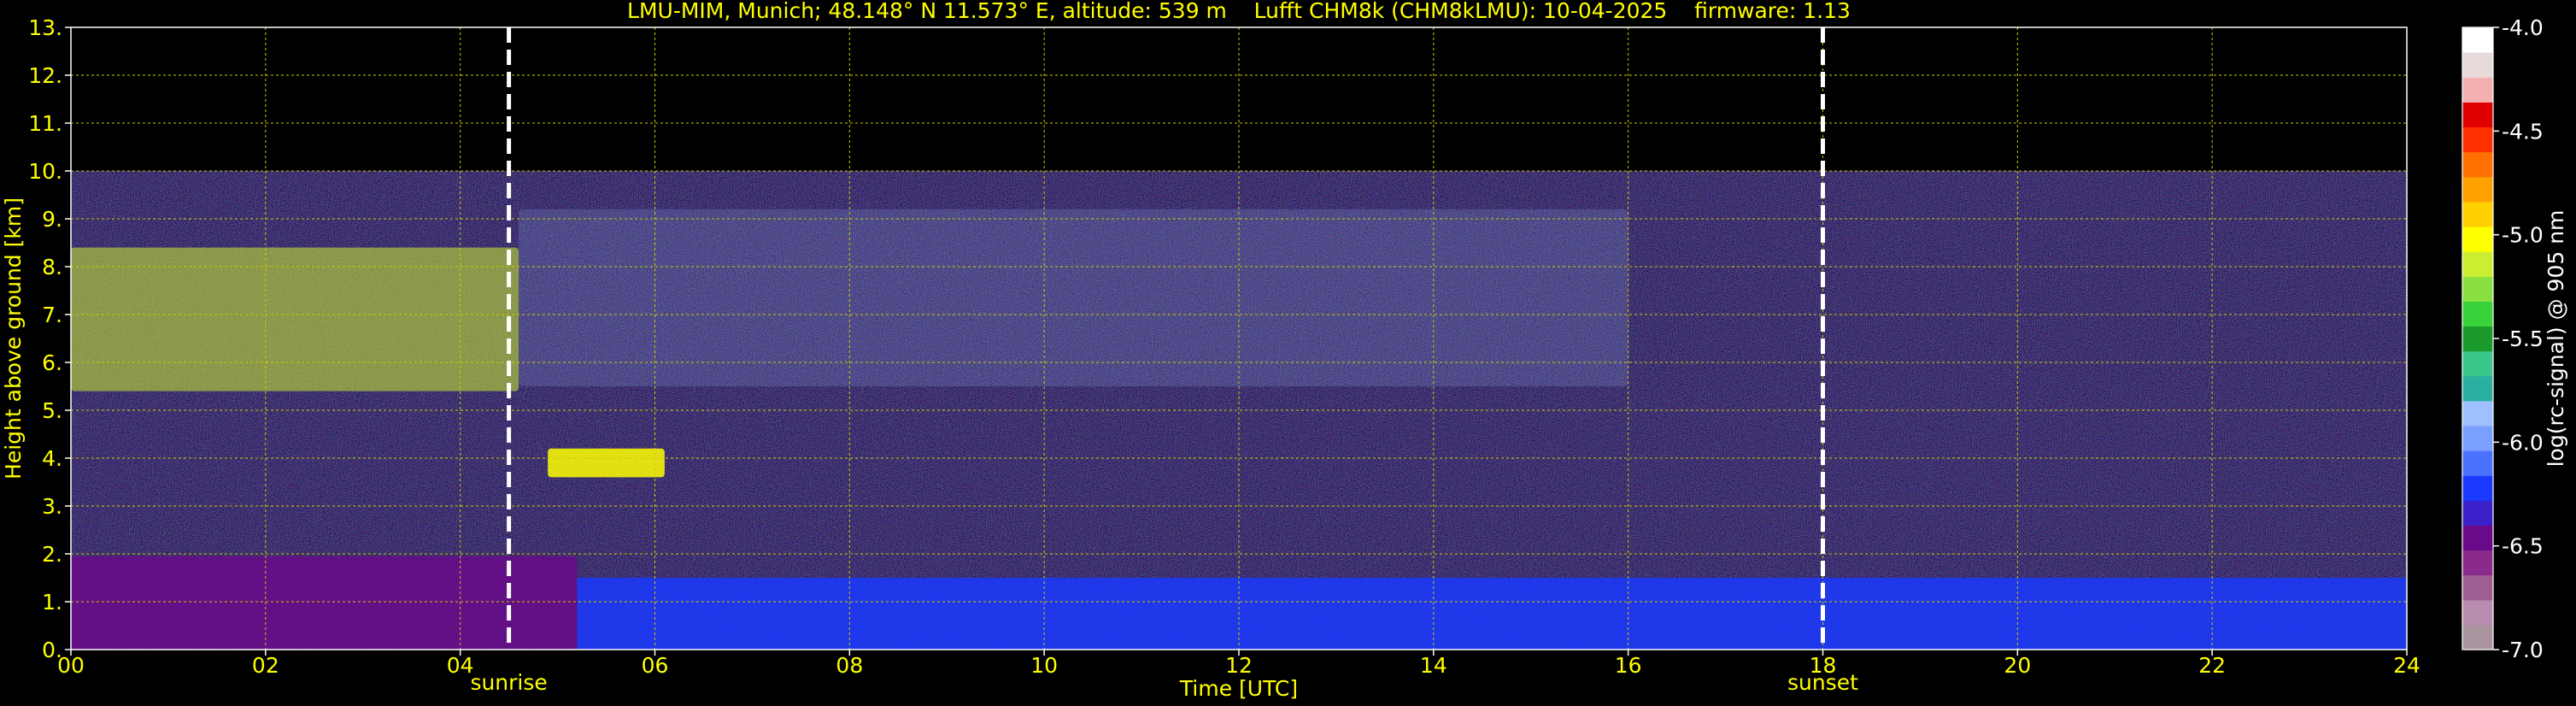 The height and width of the screenshot is (706, 2576). I want to click on y-tick-label: 10., so click(45, 171).